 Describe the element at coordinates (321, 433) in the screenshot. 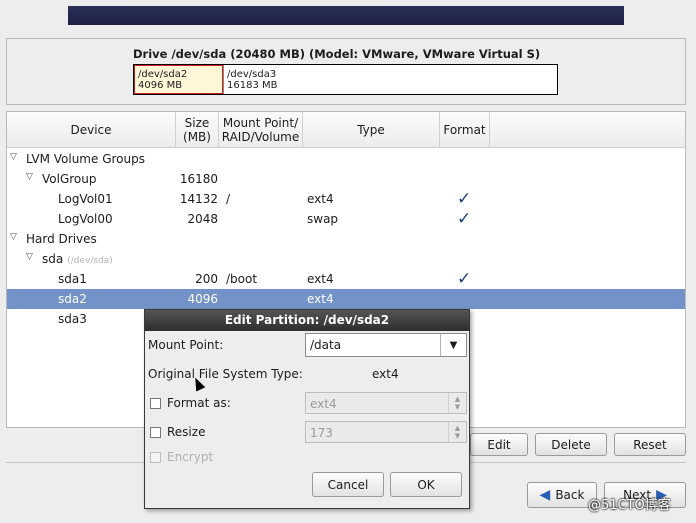

I see `resize-value: 173` at that location.